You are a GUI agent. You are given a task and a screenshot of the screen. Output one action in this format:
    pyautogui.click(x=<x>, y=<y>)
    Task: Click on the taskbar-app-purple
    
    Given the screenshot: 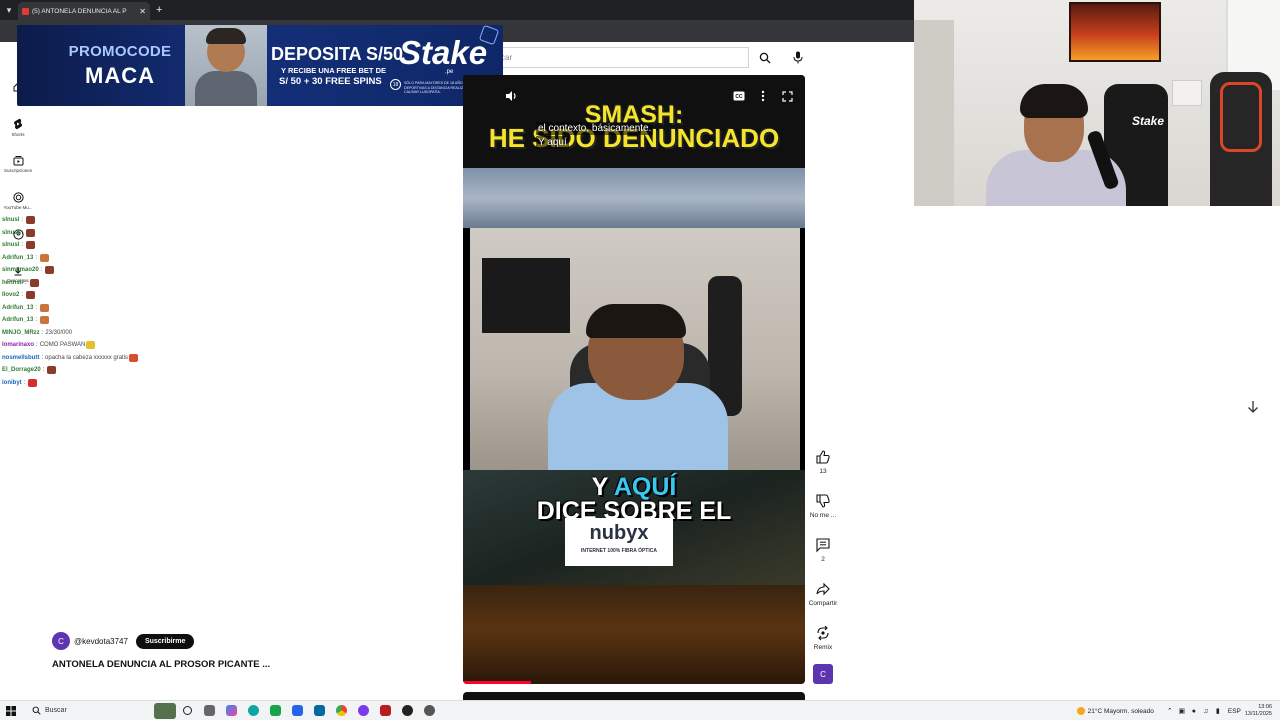 What is the action you would take?
    pyautogui.click(x=363, y=711)
    